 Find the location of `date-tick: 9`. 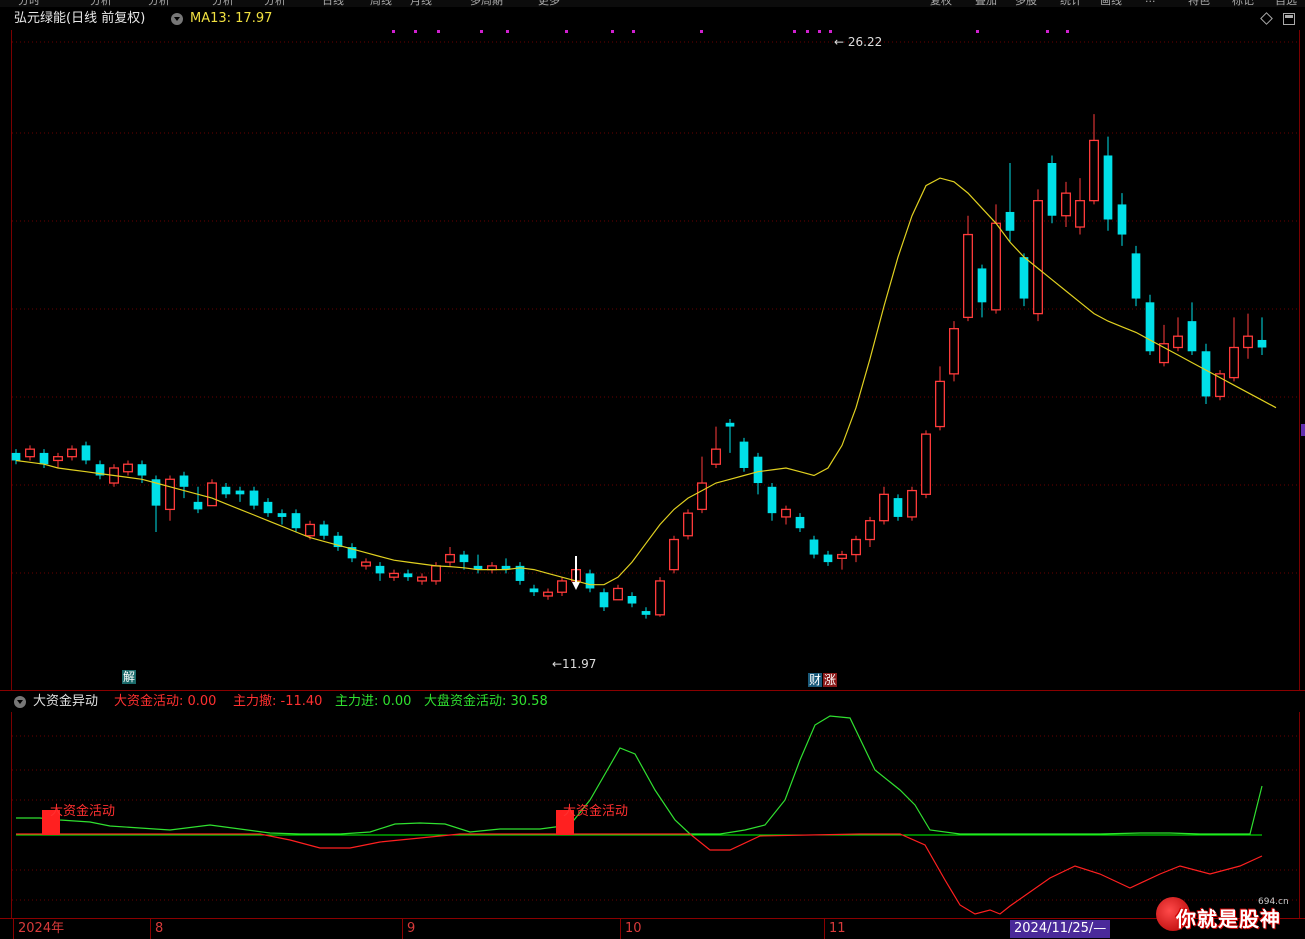

date-tick: 9 is located at coordinates (408, 929).